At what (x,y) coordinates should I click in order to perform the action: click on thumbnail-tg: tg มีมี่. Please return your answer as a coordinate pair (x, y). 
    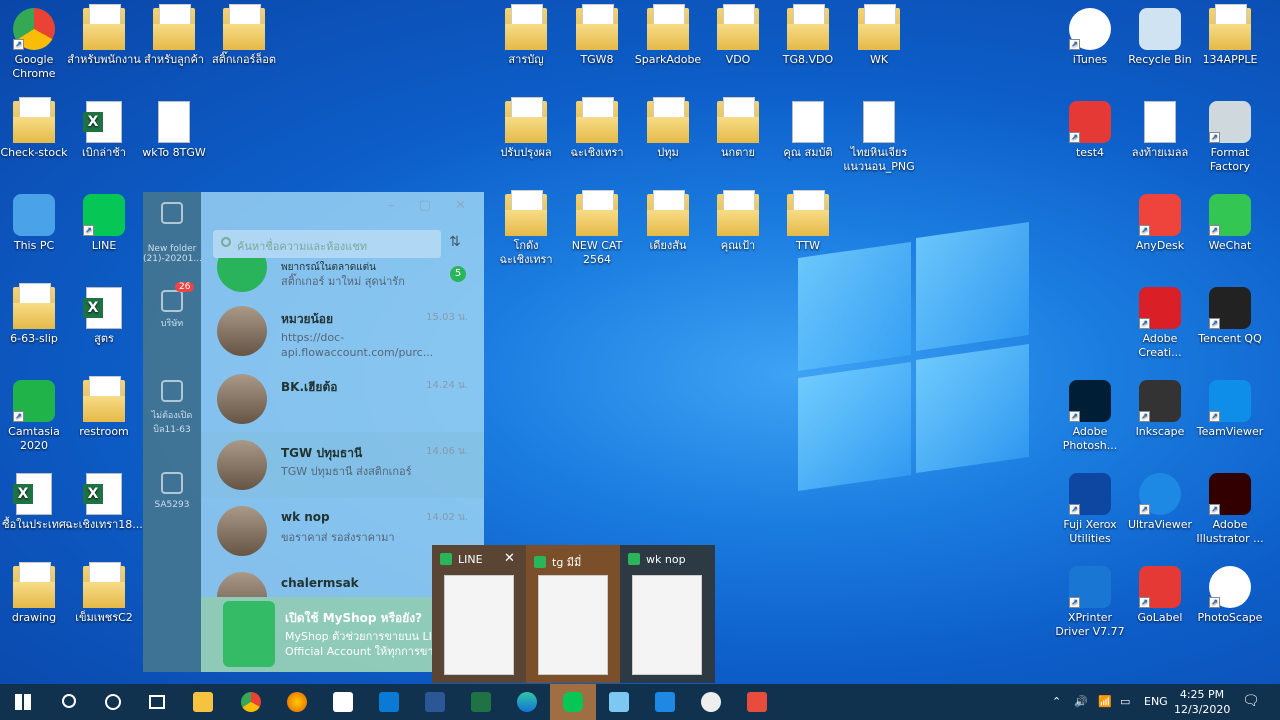
    Looking at the image, I should click on (573, 614).